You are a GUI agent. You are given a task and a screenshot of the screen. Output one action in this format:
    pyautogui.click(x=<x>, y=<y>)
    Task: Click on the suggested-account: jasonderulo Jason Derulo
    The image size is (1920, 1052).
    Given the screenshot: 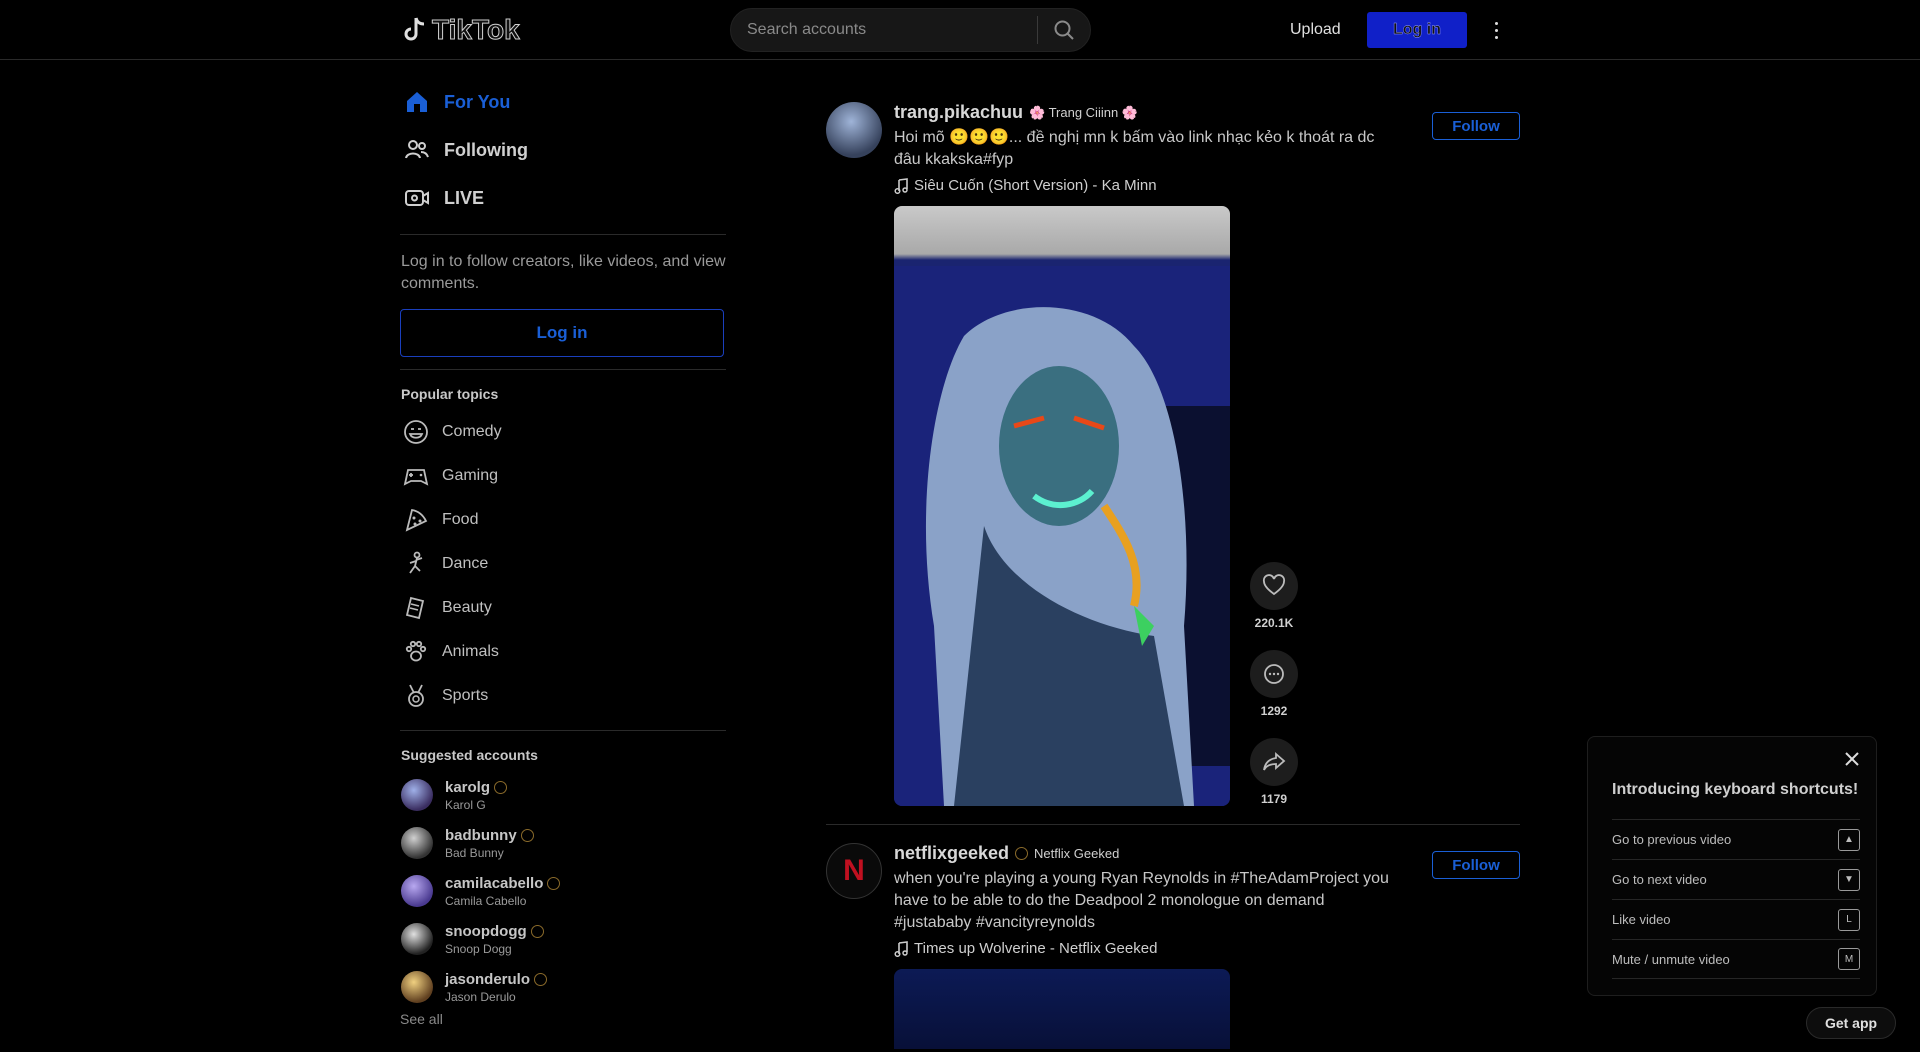 What is the action you would take?
    pyautogui.click(x=563, y=987)
    